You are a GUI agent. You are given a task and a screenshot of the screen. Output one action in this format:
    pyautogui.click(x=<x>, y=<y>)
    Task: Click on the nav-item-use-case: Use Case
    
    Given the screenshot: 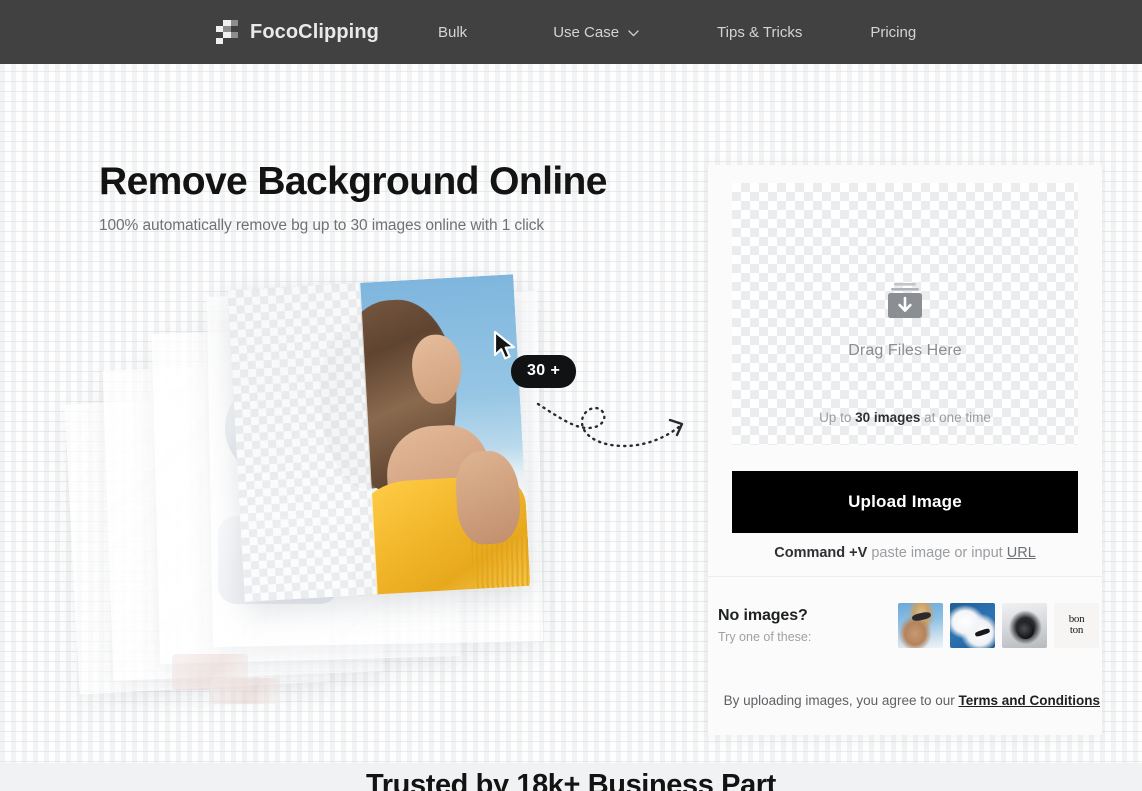 What is the action you would take?
    pyautogui.click(x=596, y=32)
    